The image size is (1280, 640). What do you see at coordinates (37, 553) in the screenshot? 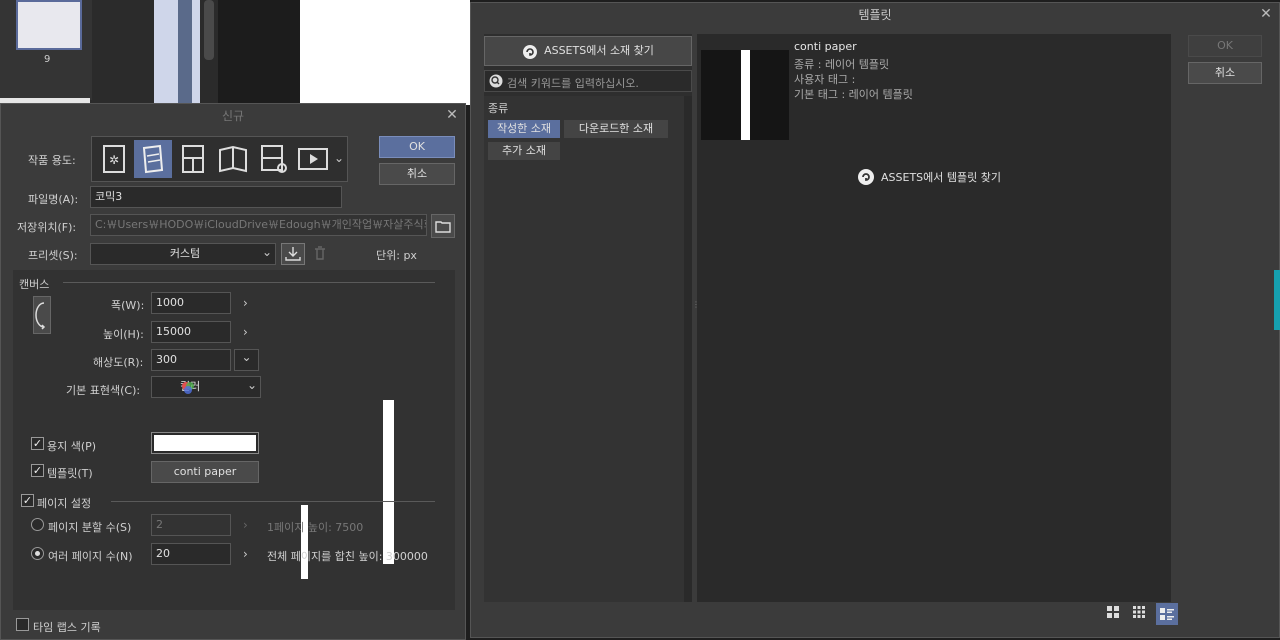
I see `multi-page-radio` at bounding box center [37, 553].